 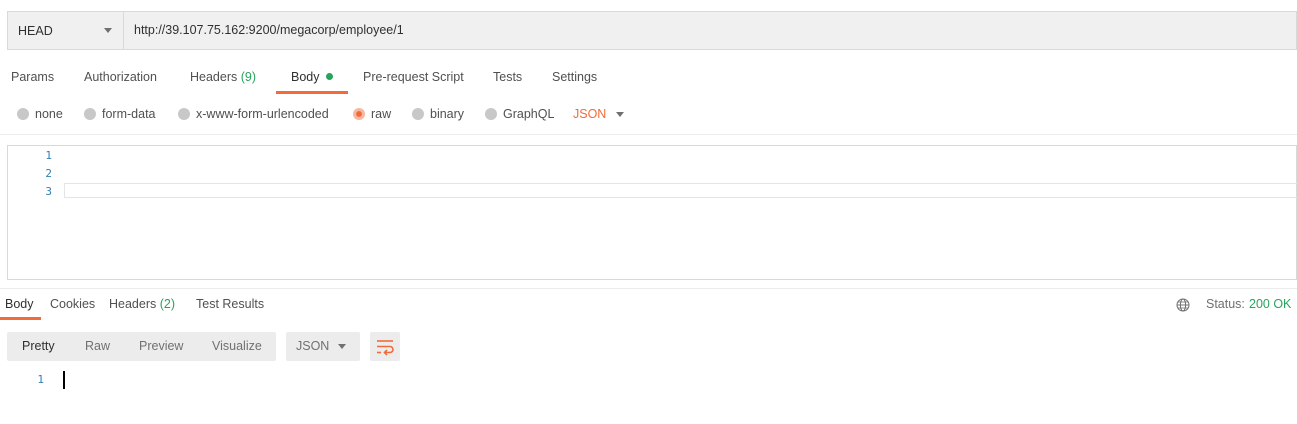 I want to click on radio-urlencoded-label: x-www-form-urlencoded, so click(x=262, y=114).